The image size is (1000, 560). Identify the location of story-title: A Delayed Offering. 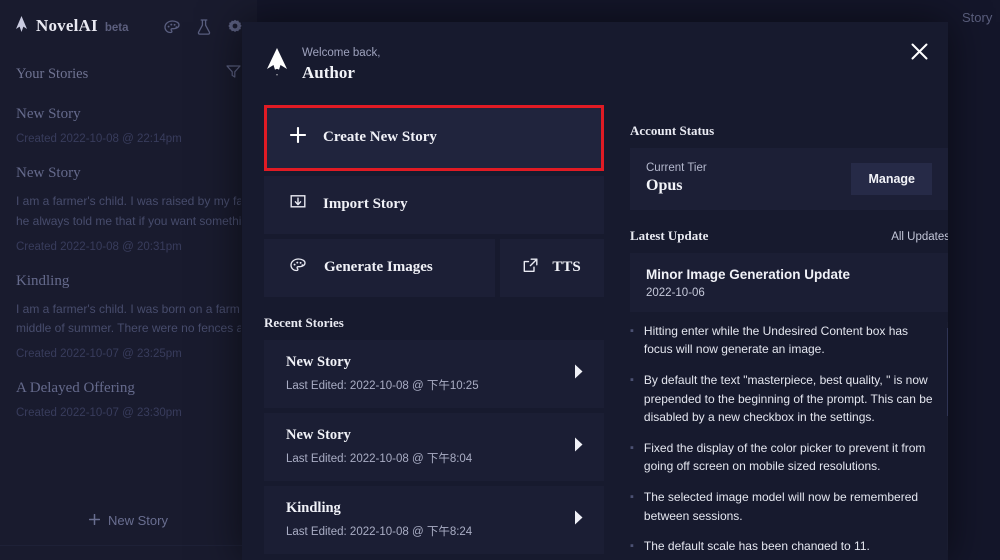
(75, 388).